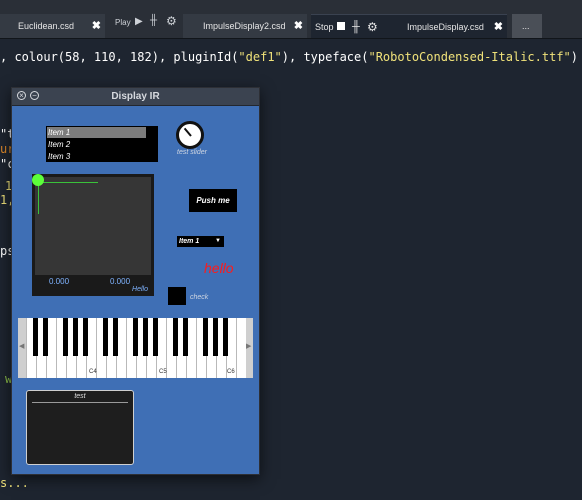 The image size is (582, 500). Describe the element at coordinates (241, 348) in the screenshot. I see `white-key` at that location.